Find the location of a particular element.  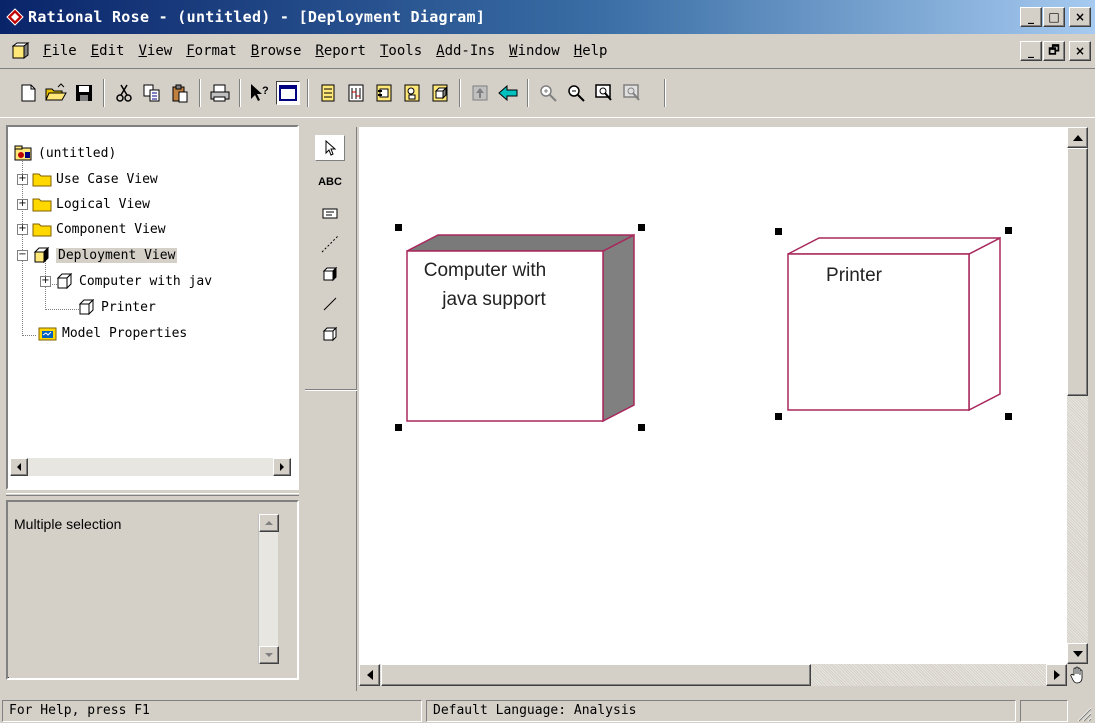

tree-item-computer: + Computer with jav is located at coordinates (126, 281).